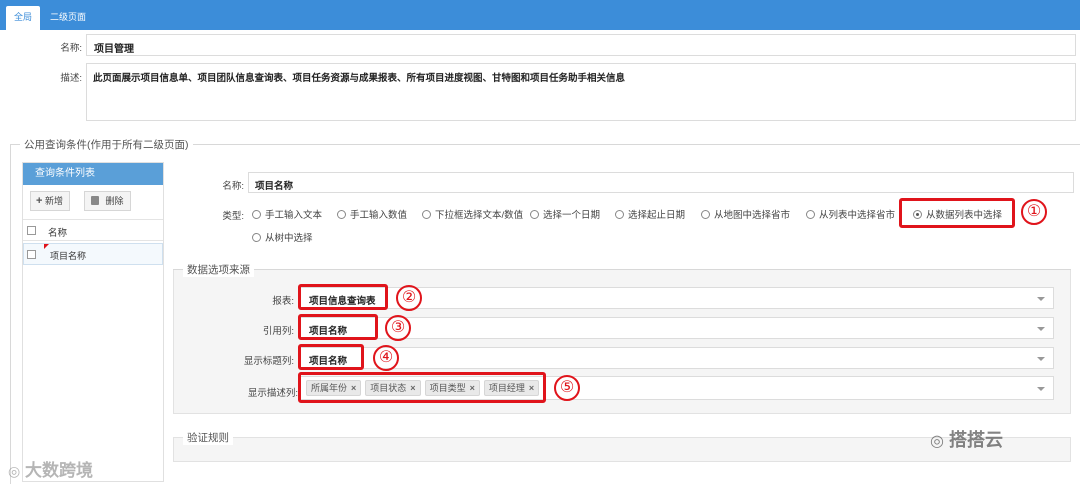  Describe the element at coordinates (661, 182) in the screenshot. I see `detail-name-field: 项目名称` at that location.